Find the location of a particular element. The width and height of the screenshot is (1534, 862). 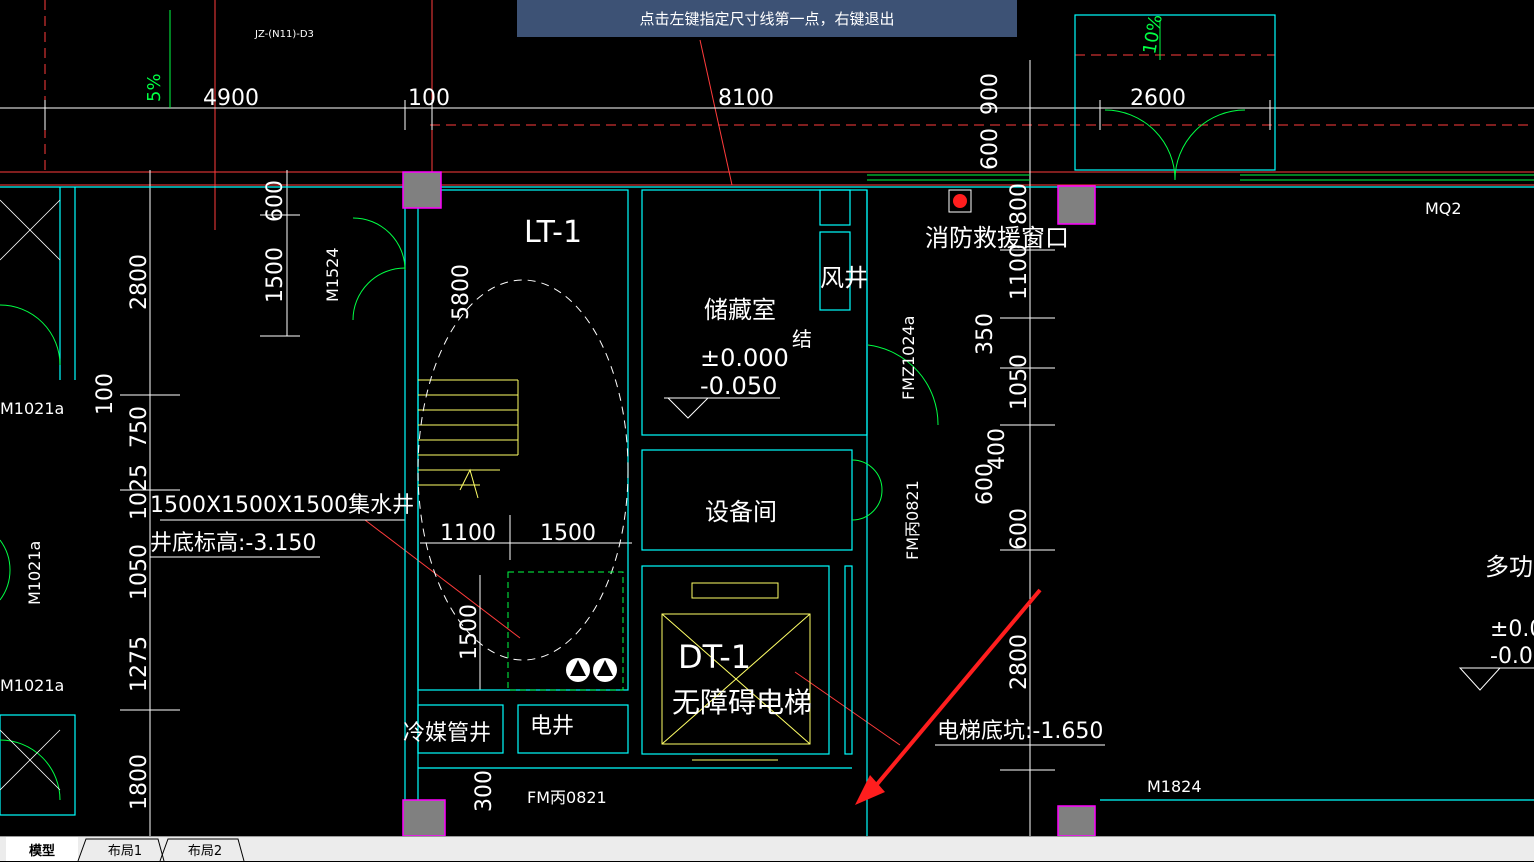

label-pit: 电梯底坑:-1.650 is located at coordinates (1020, 731).